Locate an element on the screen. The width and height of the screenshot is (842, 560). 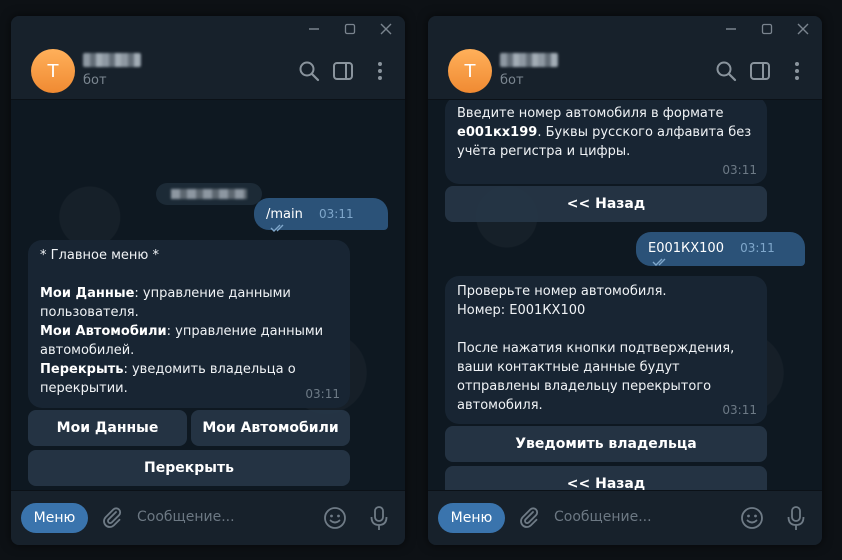
message-line: автомобилей. is located at coordinates (87, 350).